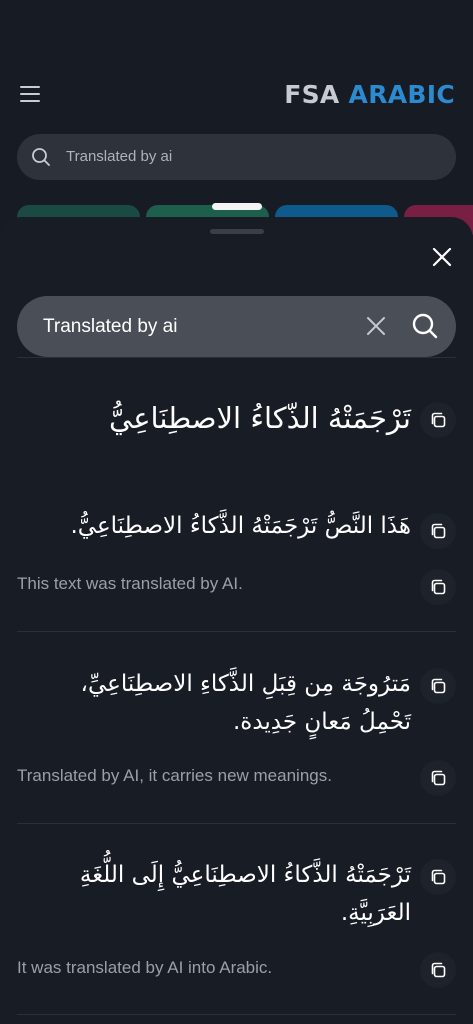 The height and width of the screenshot is (1024, 473). I want to click on background-search-text: Translated by ai, so click(119, 156).